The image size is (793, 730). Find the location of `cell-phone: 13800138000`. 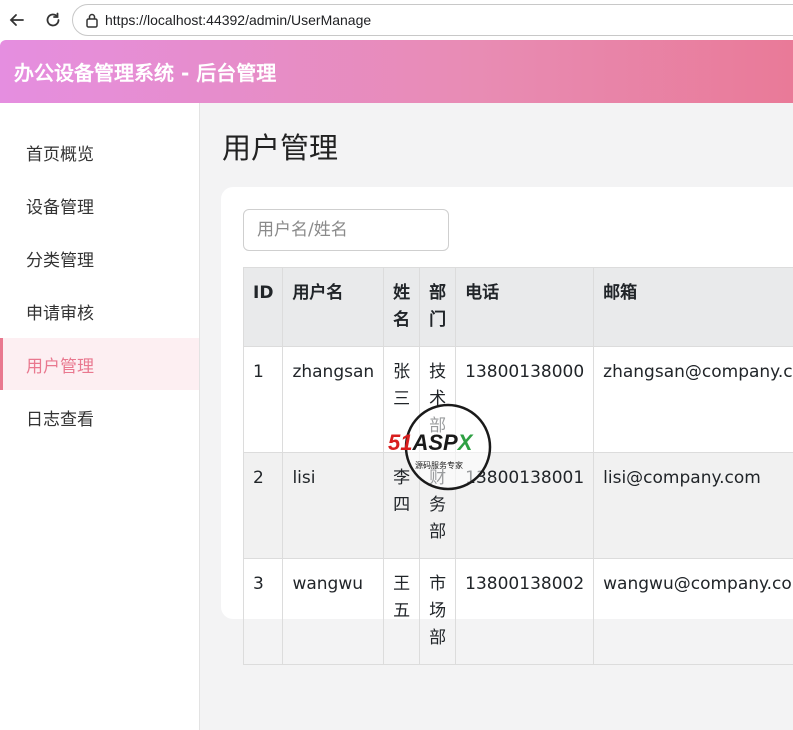

cell-phone: 13800138000 is located at coordinates (525, 399).